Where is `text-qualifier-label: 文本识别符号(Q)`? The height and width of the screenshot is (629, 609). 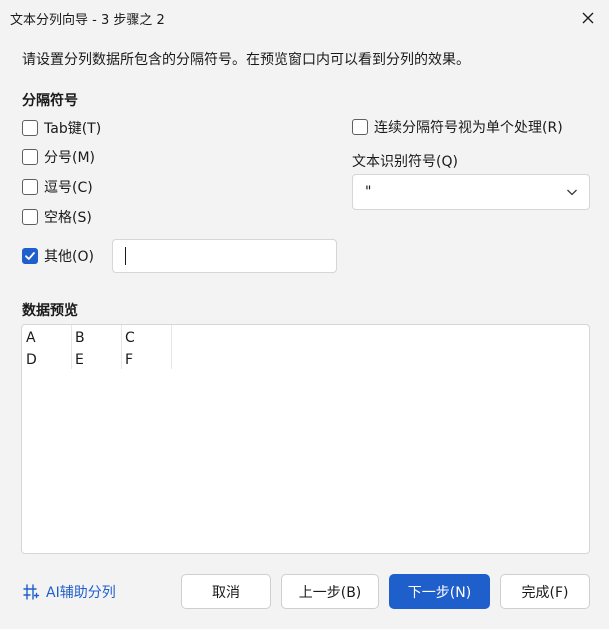
text-qualifier-label: 文本识别符号(Q) is located at coordinates (405, 162).